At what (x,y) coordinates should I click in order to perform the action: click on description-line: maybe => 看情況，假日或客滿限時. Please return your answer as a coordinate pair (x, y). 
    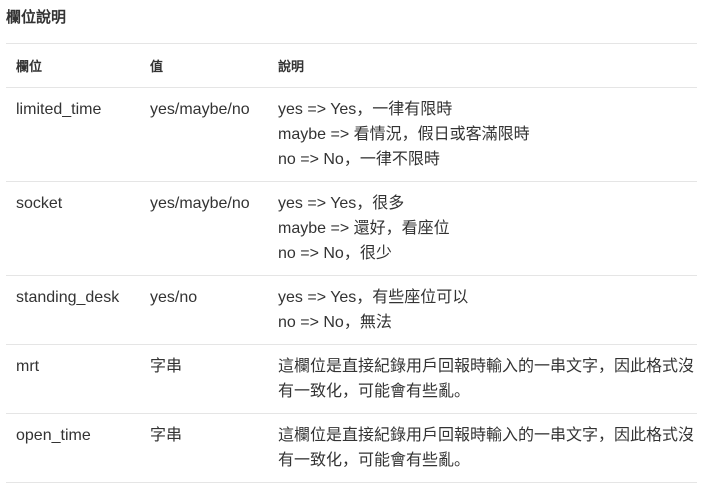
    Looking at the image, I should click on (404, 134).